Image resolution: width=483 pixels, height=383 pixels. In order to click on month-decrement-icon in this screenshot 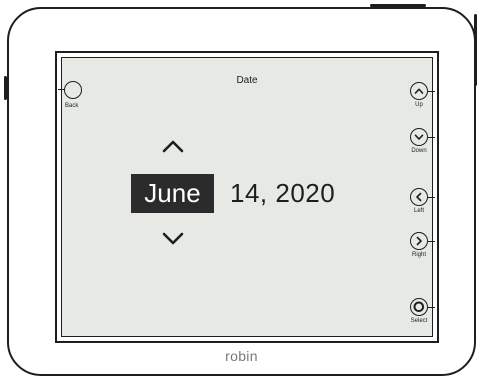, I will do `click(173, 239)`.